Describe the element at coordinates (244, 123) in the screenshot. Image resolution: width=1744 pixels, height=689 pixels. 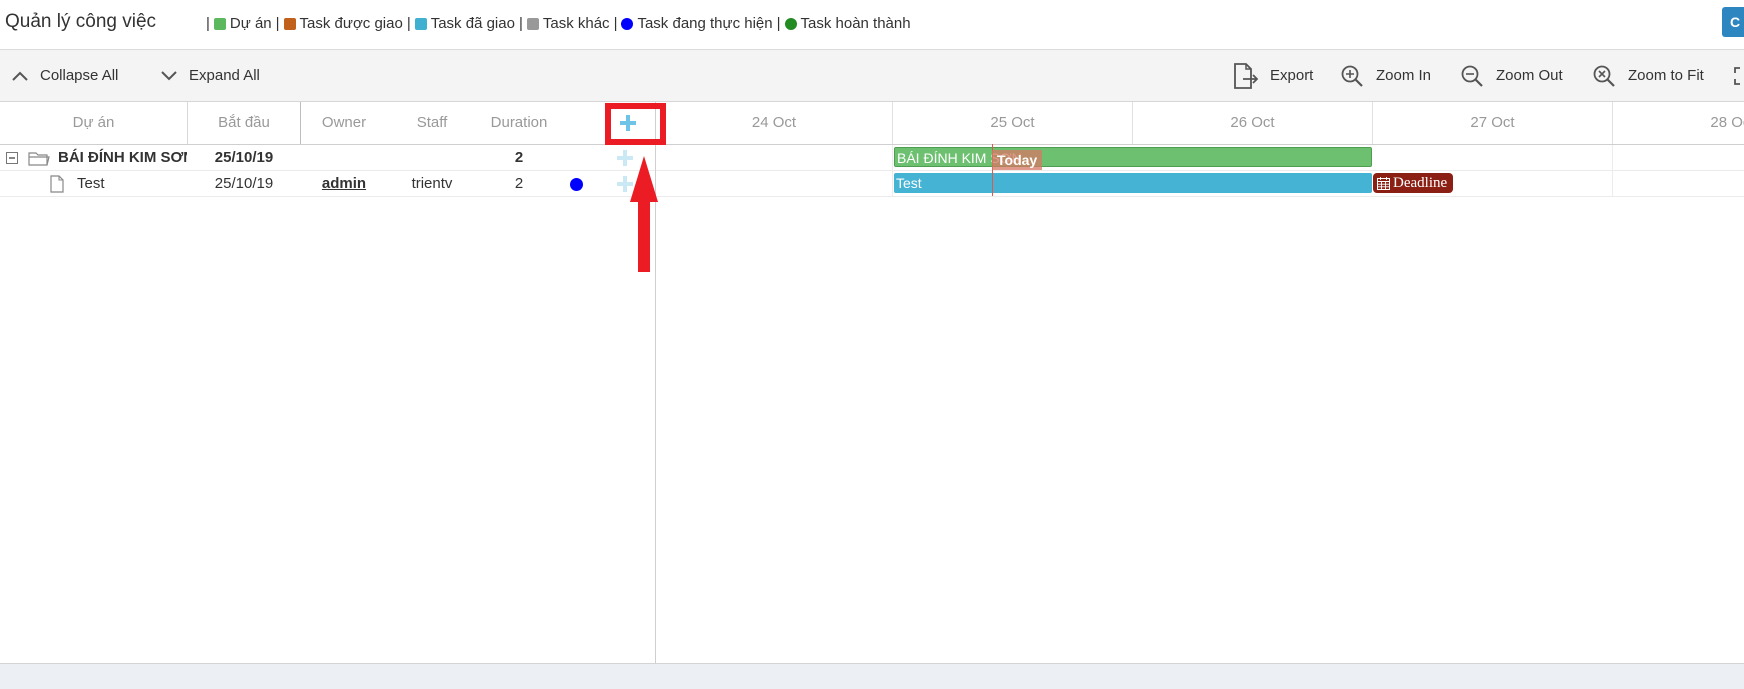
I see `column-header-bat-dau: Bắt đầu` at that location.